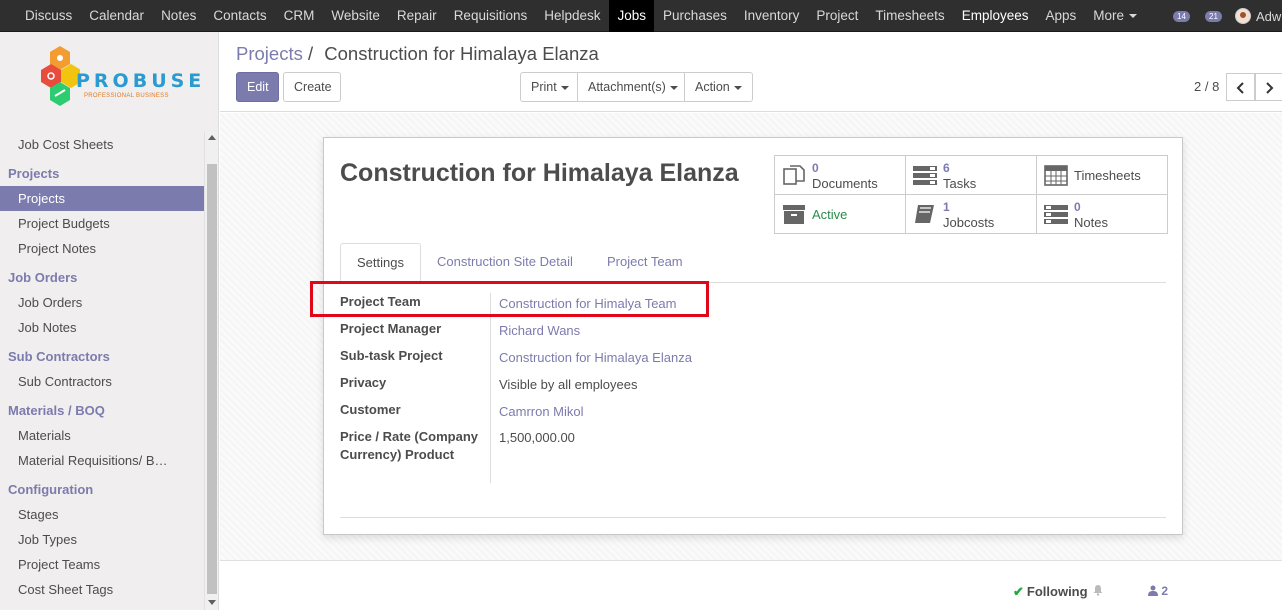 The height and width of the screenshot is (610, 1282). Describe the element at coordinates (1206, 86) in the screenshot. I see `pager-value: 2 / 8` at that location.